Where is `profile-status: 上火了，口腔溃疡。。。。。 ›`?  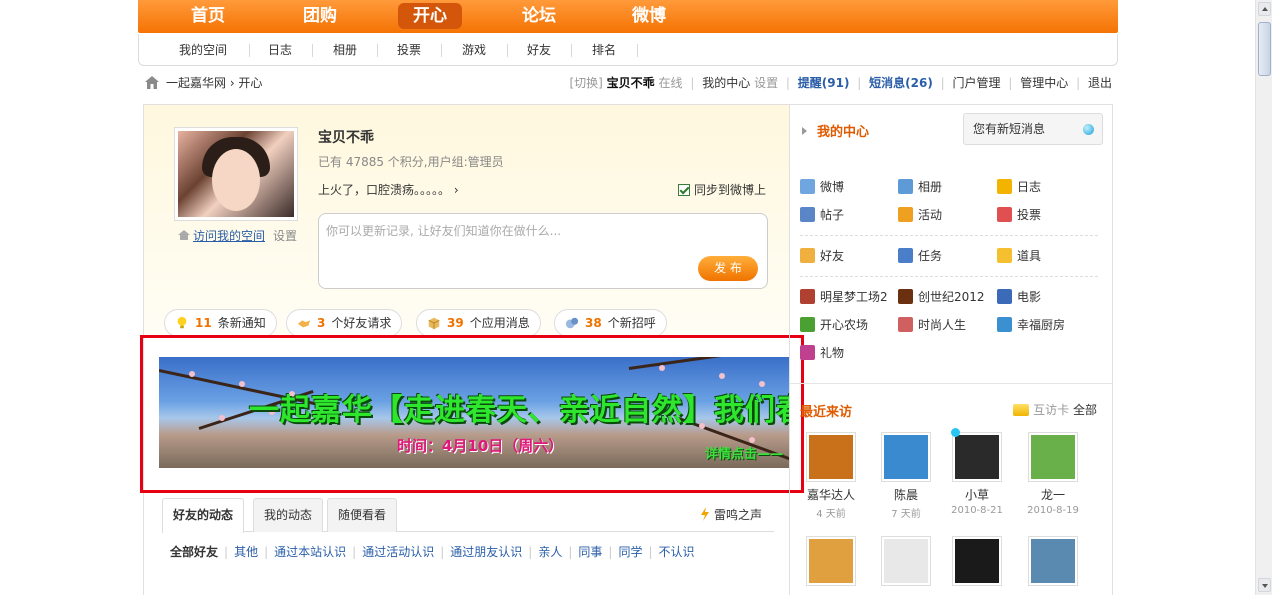 profile-status: 上火了，口腔溃疡。。。。。 › is located at coordinates (388, 189).